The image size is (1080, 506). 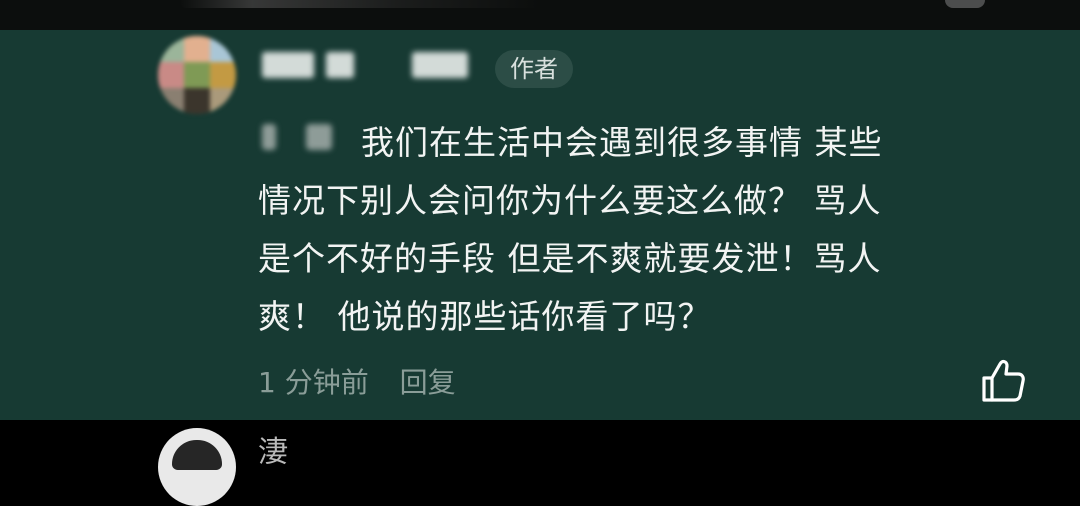 I want to click on previous-comment-edge, so click(x=540, y=15).